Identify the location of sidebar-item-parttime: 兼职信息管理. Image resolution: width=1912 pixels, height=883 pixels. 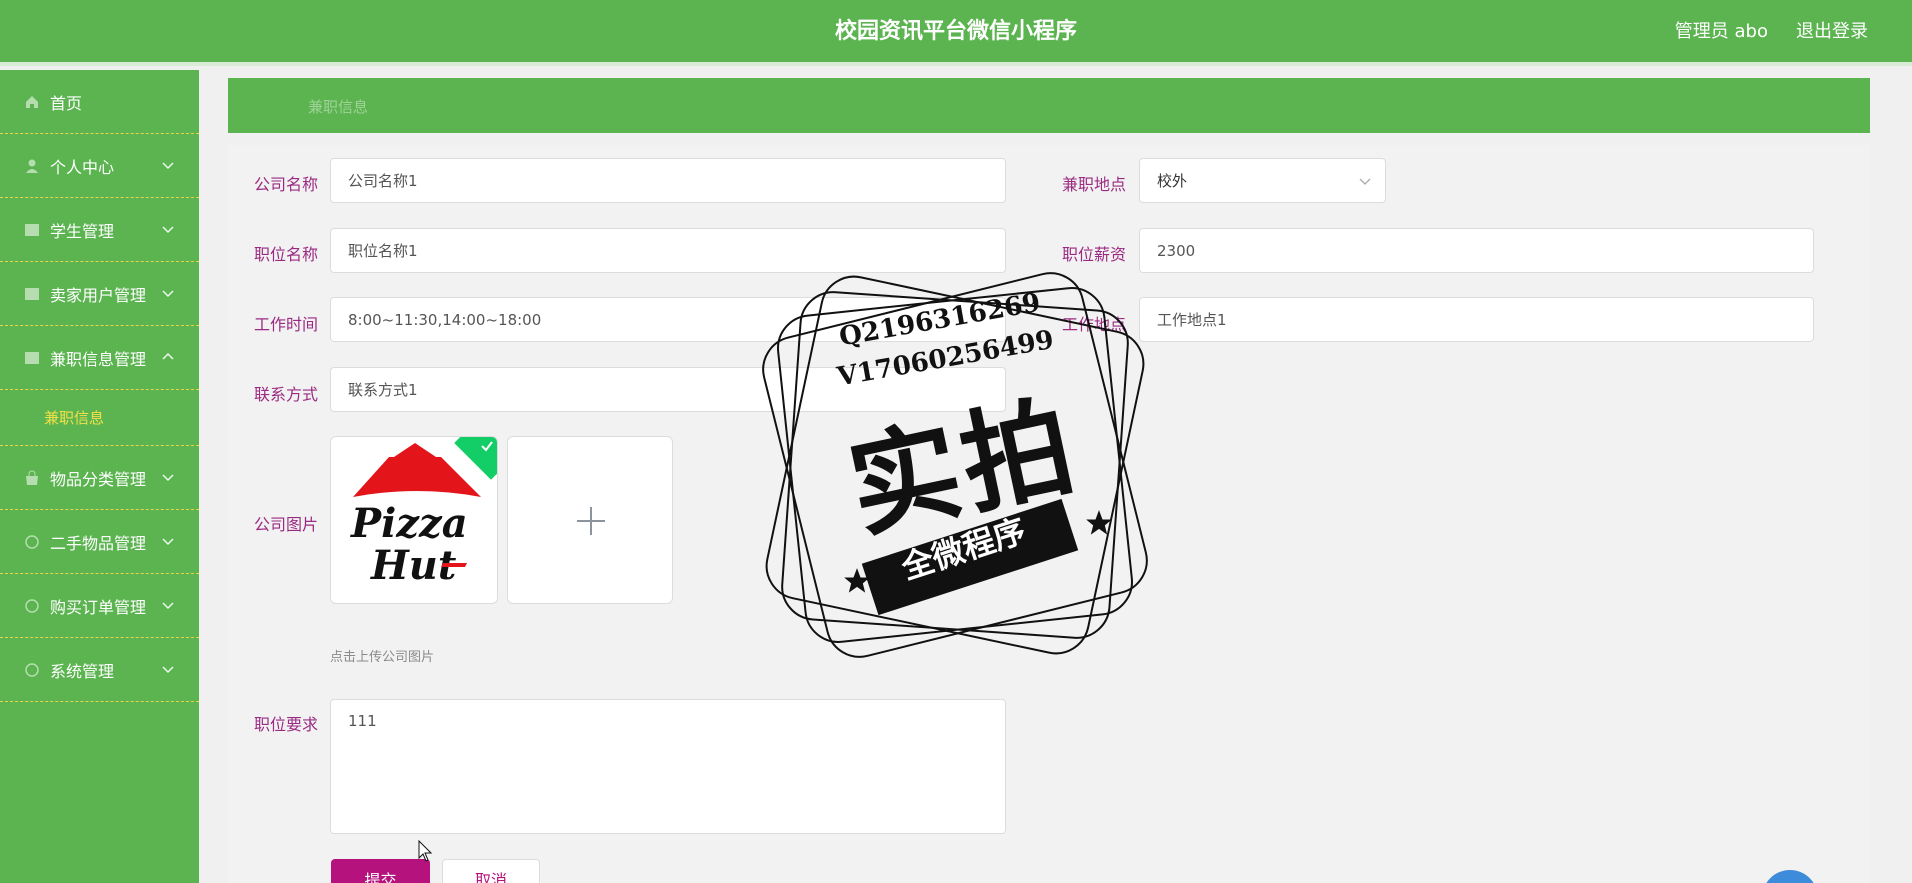
(99, 358).